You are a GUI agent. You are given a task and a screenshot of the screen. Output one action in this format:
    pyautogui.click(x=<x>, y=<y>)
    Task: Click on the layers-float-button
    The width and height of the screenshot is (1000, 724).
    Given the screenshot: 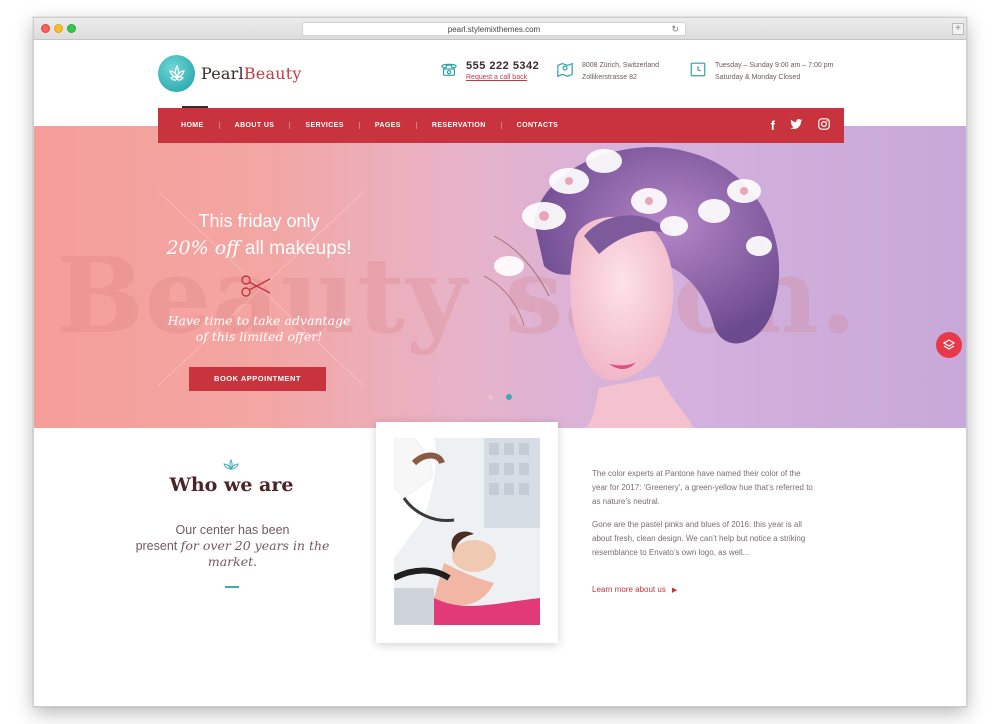 What is the action you would take?
    pyautogui.click(x=949, y=345)
    